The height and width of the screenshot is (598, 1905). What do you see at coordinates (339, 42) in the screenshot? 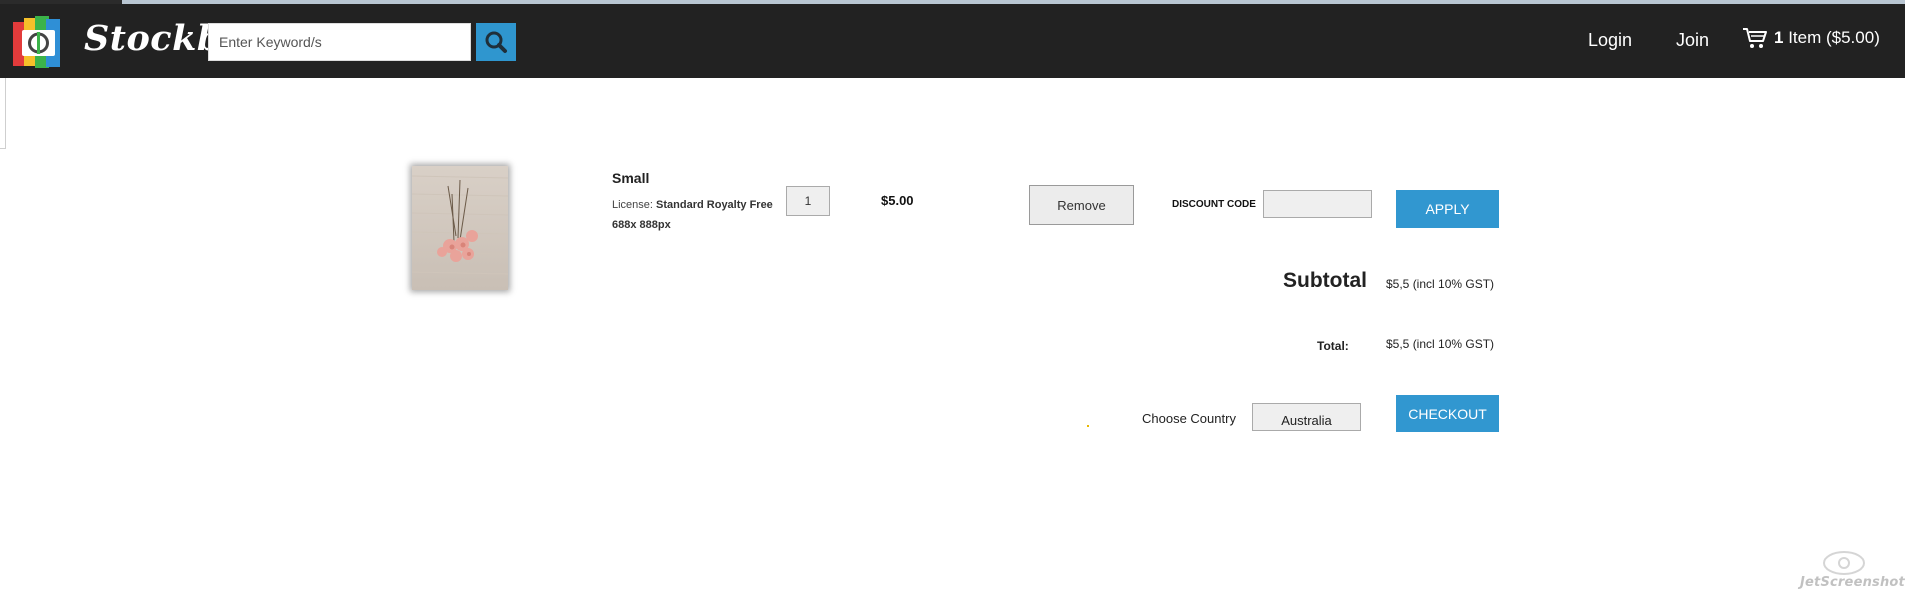
I see `search-input` at bounding box center [339, 42].